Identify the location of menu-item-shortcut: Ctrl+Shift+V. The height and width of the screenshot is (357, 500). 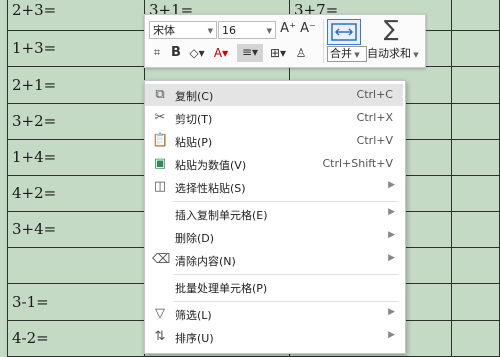
(357, 163).